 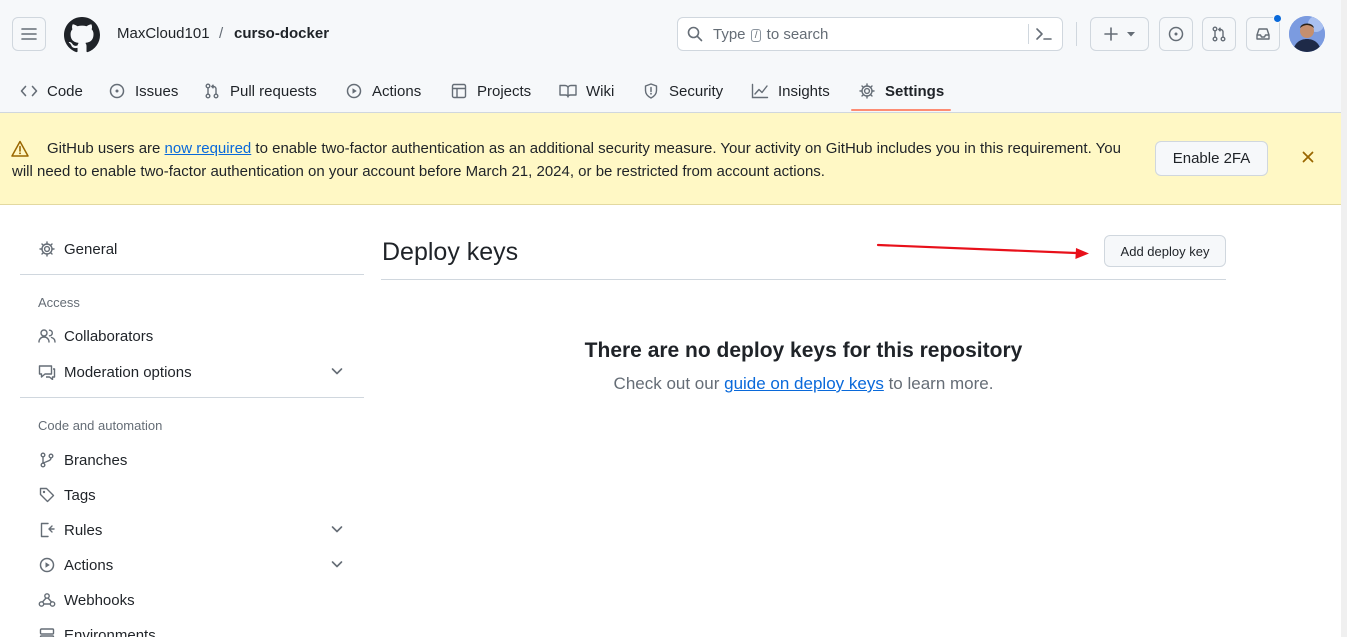 What do you see at coordinates (459, 91) in the screenshot?
I see `table-icon` at bounding box center [459, 91].